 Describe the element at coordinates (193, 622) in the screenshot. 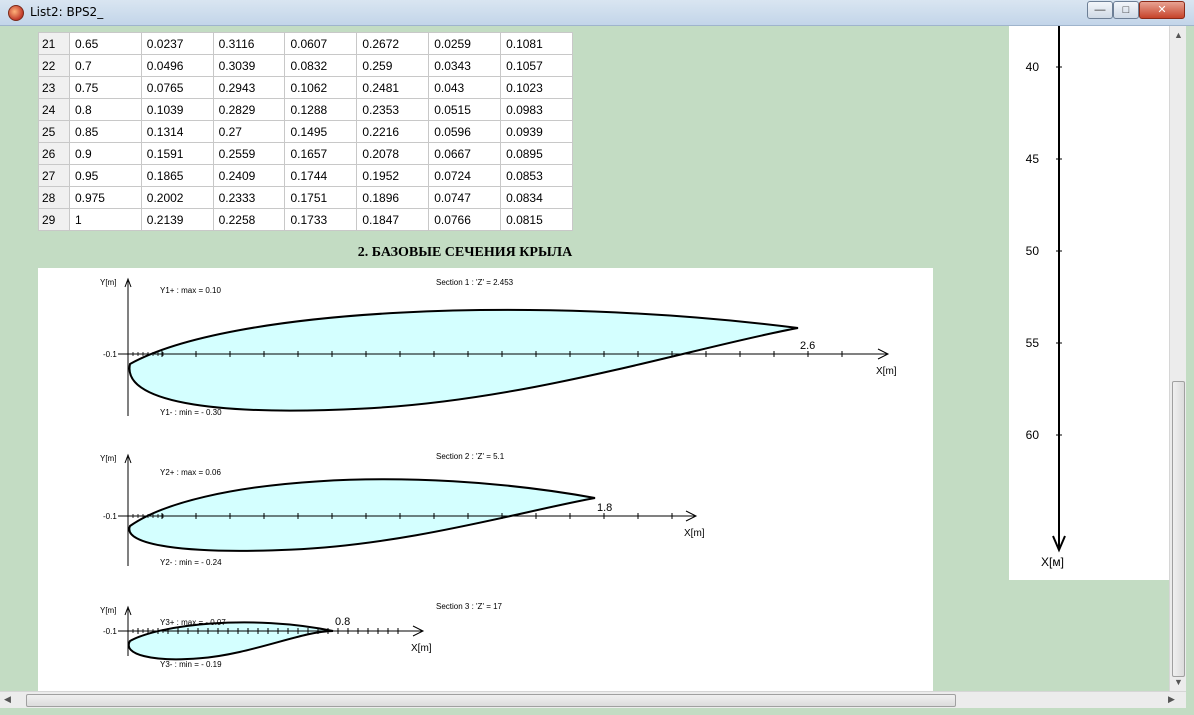

I see `ymax-label: Y3+ : max = - 0.07` at that location.